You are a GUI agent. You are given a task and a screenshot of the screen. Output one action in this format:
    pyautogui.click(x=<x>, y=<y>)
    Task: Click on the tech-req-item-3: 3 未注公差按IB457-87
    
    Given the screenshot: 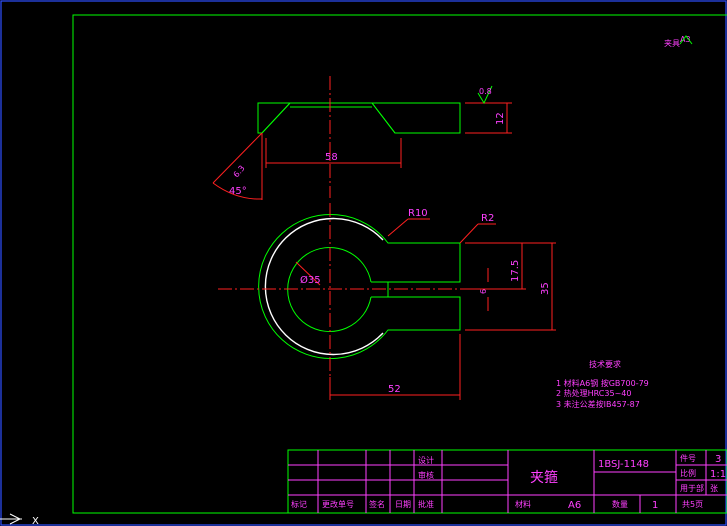 What is the action you would take?
    pyautogui.click(x=598, y=404)
    